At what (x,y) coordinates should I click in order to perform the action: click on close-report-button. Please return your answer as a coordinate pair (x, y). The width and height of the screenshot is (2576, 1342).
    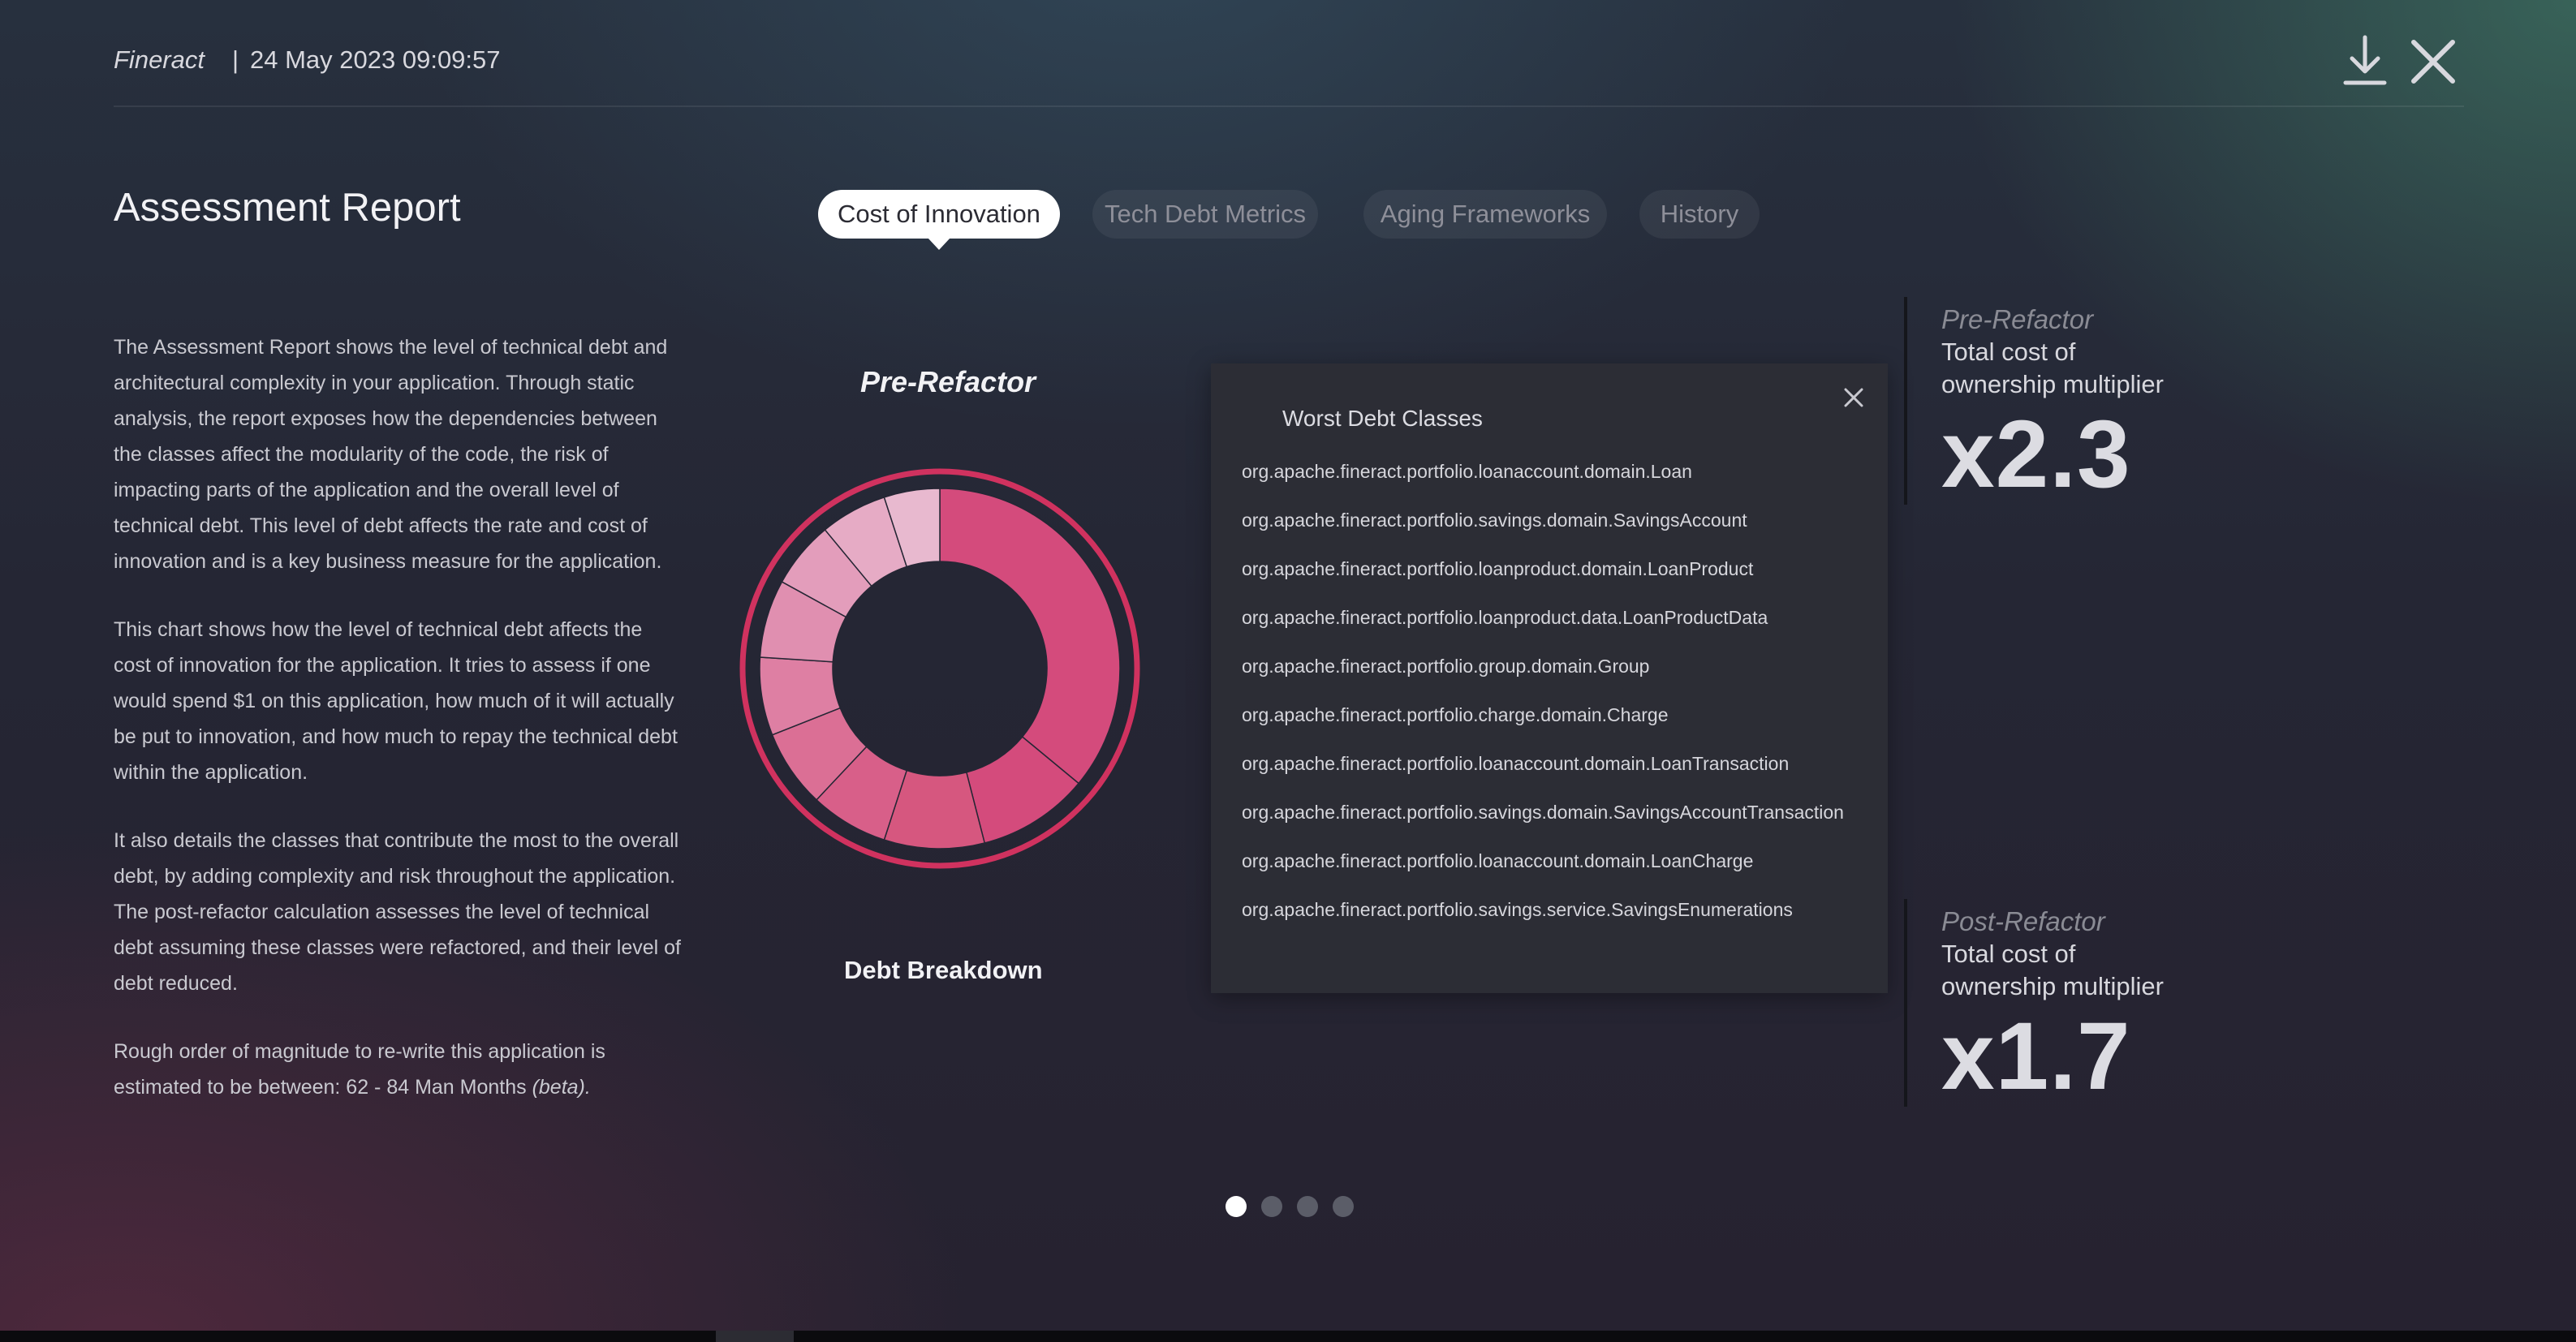
    Looking at the image, I should click on (2433, 62).